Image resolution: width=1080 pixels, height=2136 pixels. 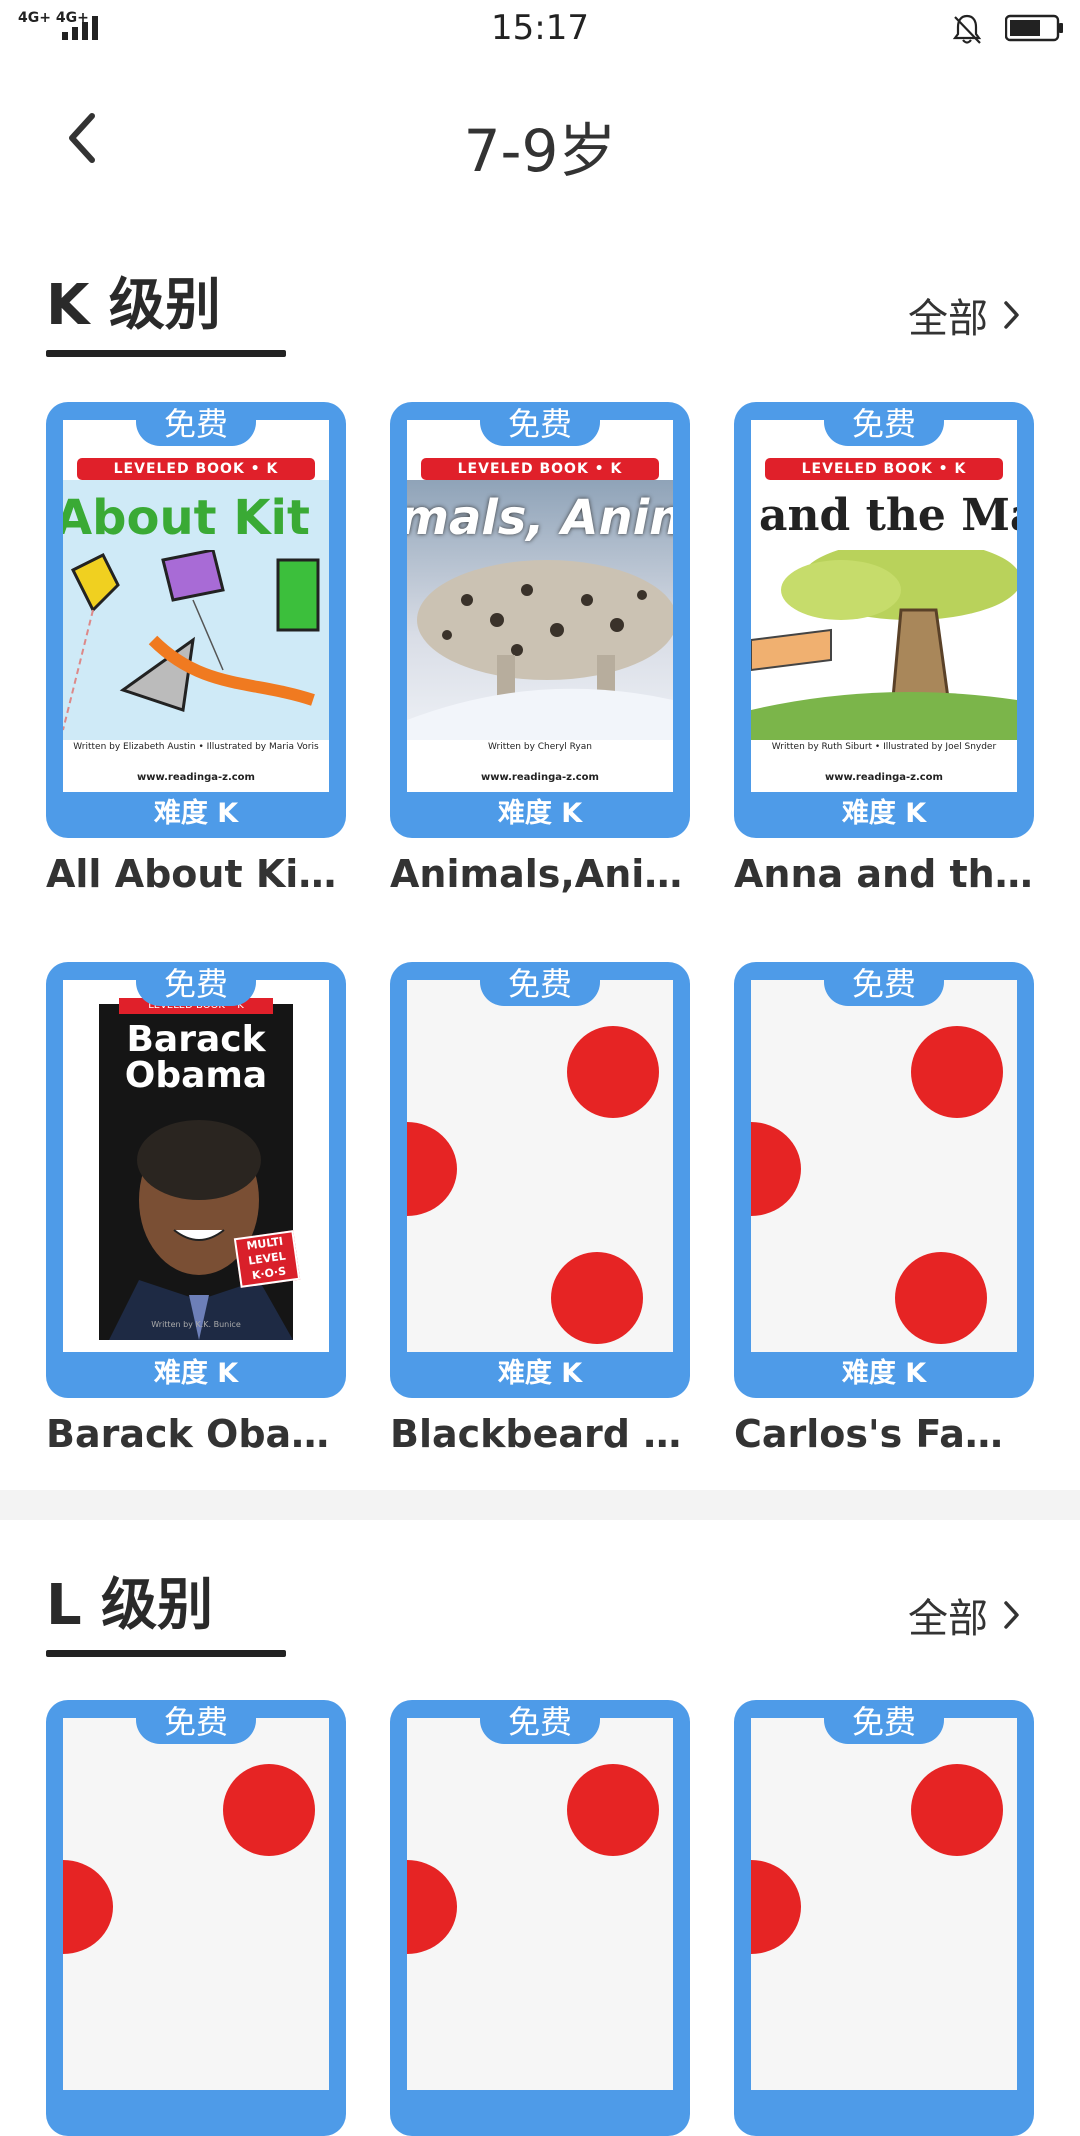 What do you see at coordinates (196, 874) in the screenshot?
I see `book-title: All About Kites` at bounding box center [196, 874].